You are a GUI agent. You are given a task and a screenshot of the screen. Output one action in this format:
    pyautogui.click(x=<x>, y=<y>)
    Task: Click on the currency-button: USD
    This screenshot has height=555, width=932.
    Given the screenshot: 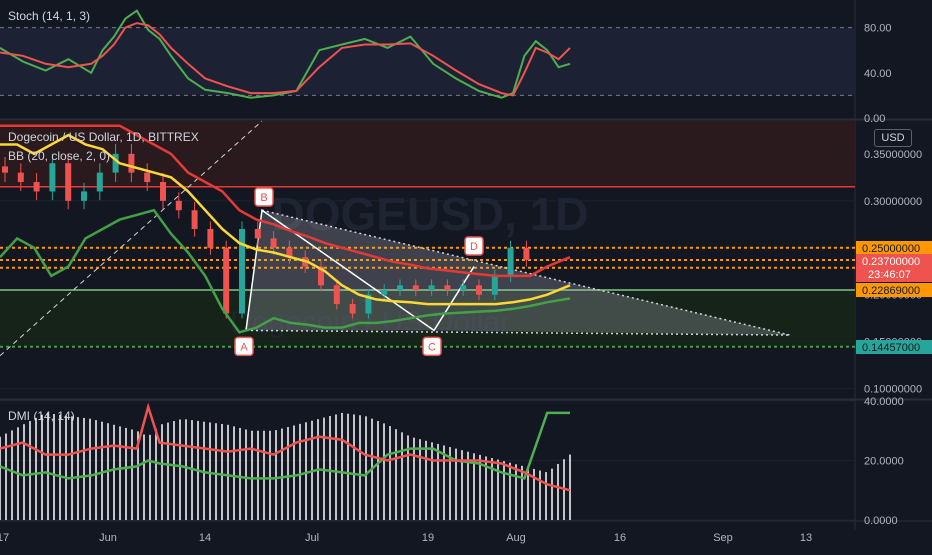 What is the action you would take?
    pyautogui.click(x=893, y=138)
    